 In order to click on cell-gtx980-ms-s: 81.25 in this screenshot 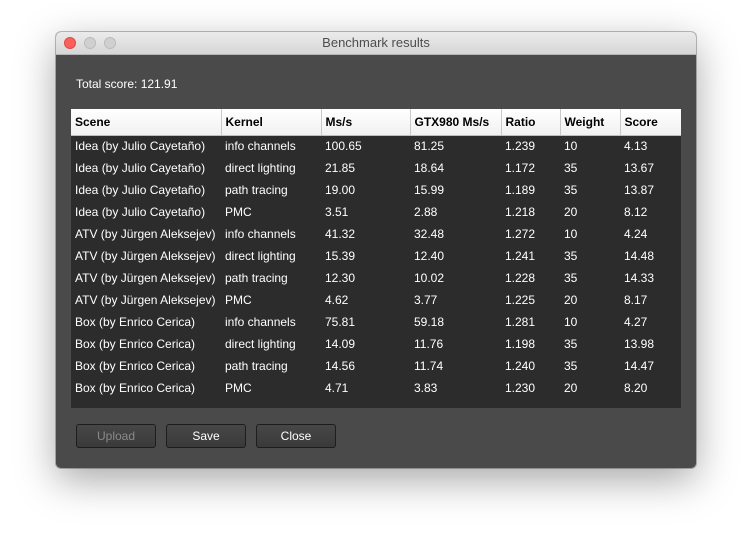, I will do `click(429, 146)`.